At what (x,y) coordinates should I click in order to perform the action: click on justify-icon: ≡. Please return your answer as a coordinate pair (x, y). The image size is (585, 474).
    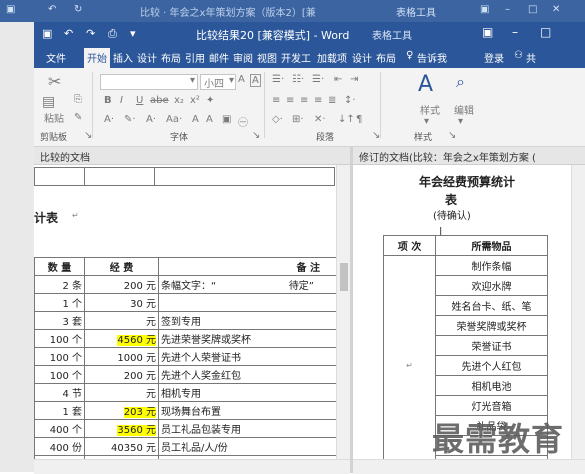
    Looking at the image, I should click on (318, 100).